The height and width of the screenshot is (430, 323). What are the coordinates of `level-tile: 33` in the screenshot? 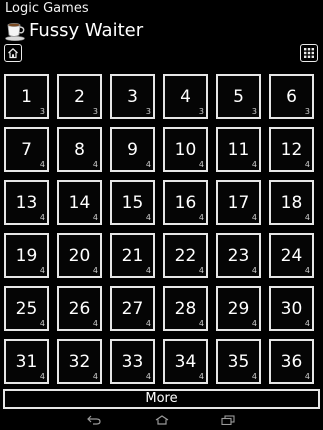 It's located at (132, 96).